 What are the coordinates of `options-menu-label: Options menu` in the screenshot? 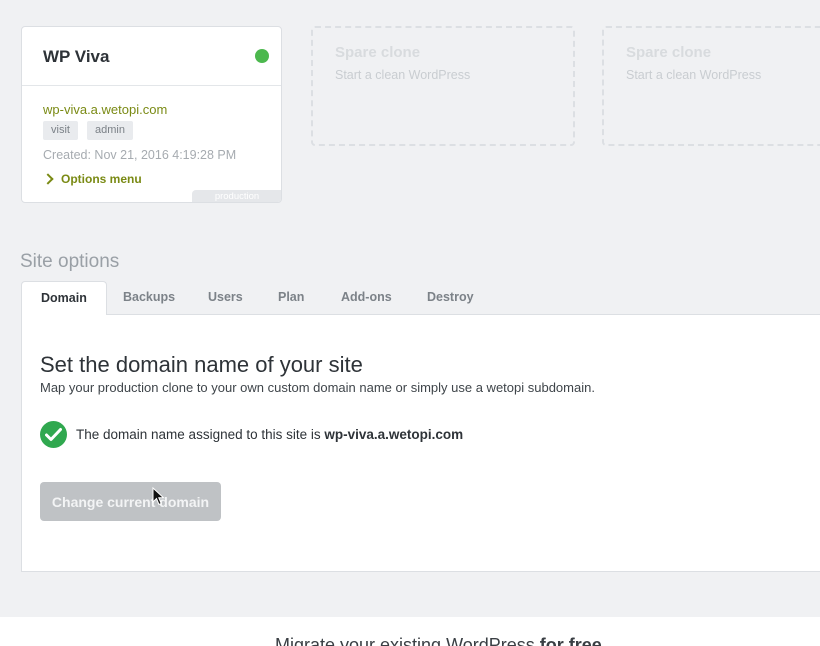 It's located at (101, 179).